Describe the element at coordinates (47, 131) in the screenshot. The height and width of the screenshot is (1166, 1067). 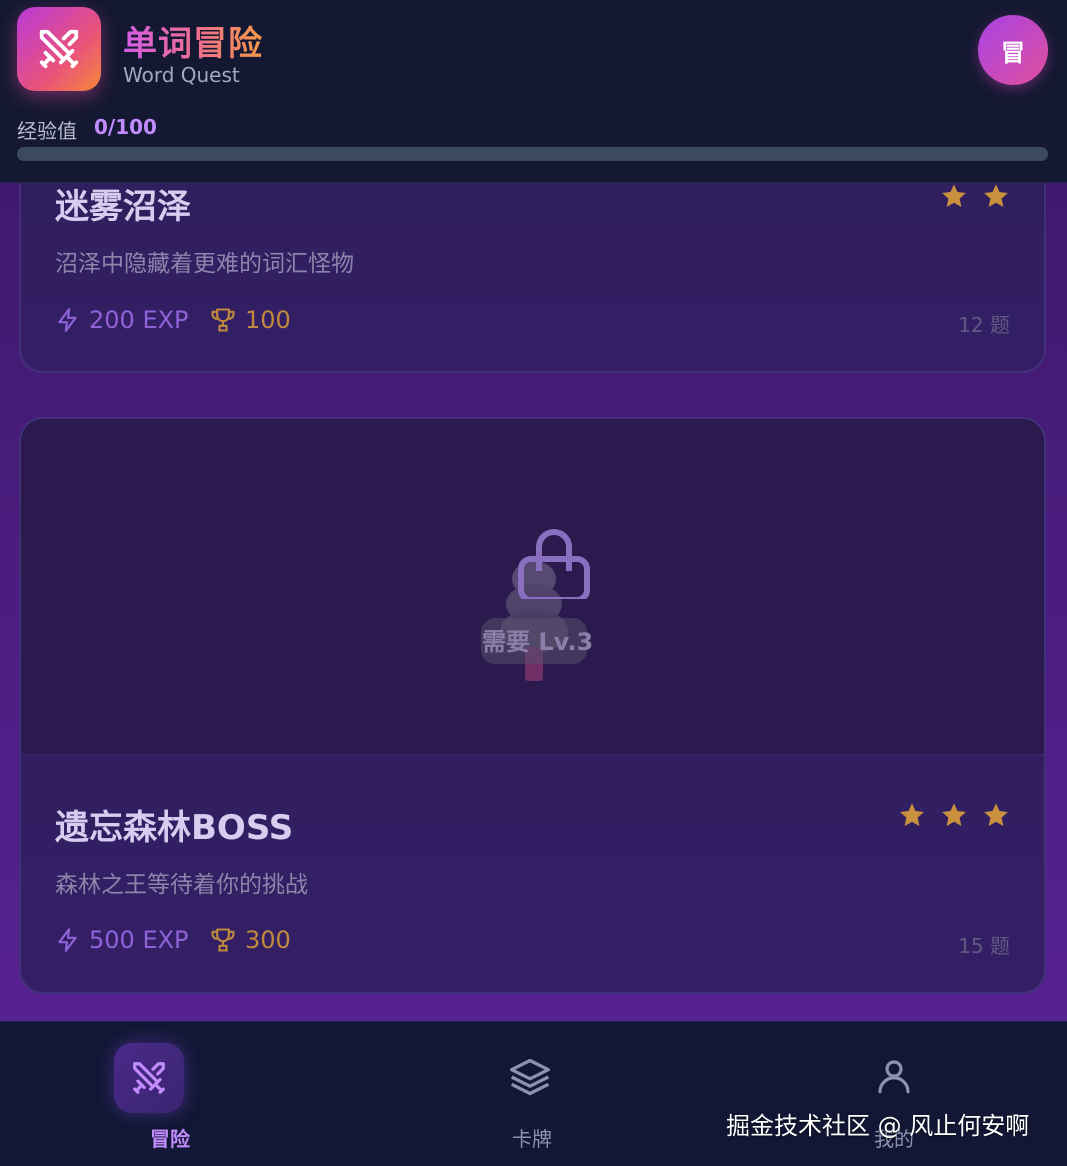
I see `xp-label: 经验值` at that location.